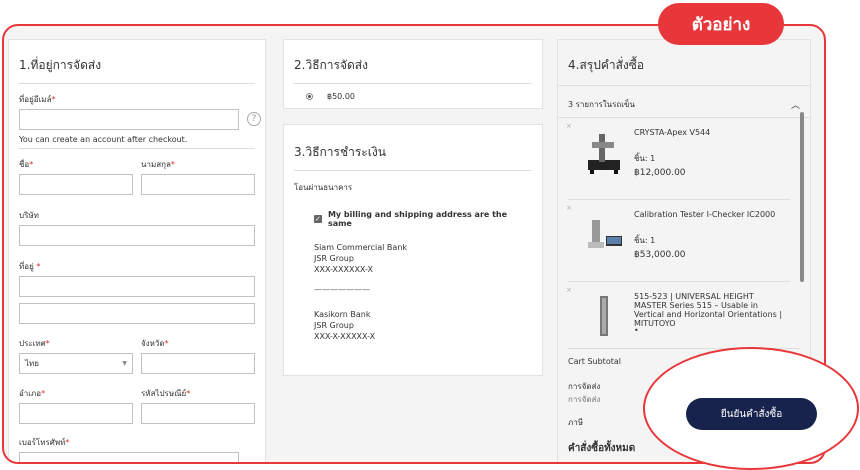  I want to click on bank-account-2: Kasikorn Bank JSR Group XXX-X-XXXXX-X, so click(423, 325).